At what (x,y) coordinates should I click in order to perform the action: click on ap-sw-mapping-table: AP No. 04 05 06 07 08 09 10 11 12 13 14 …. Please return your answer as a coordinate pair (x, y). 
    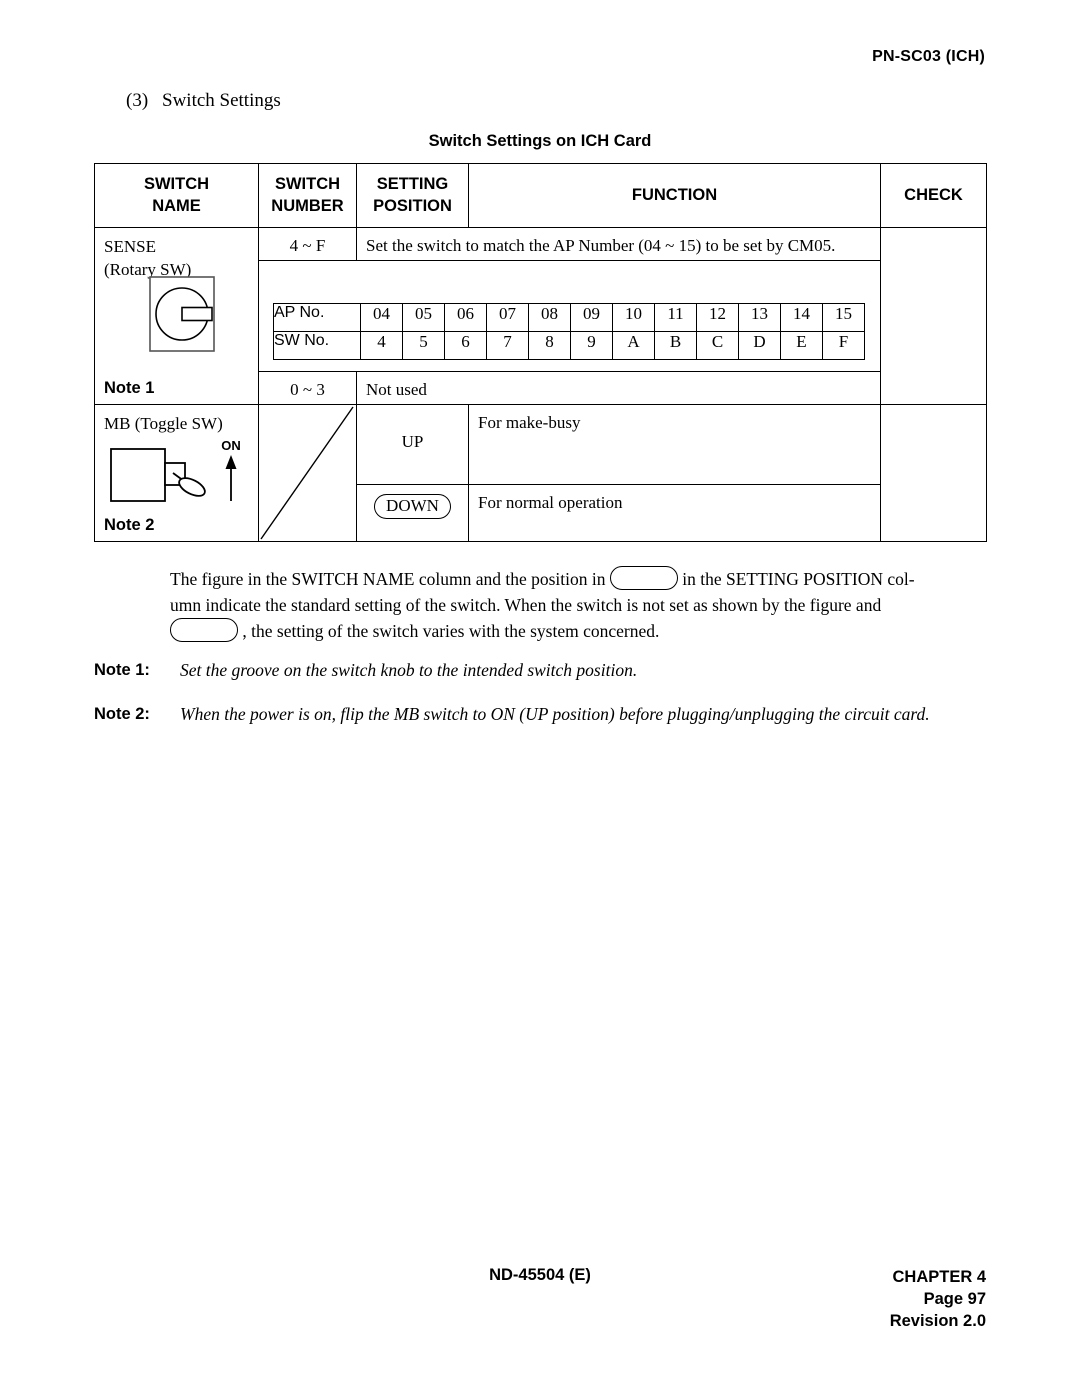
    Looking at the image, I should click on (569, 331).